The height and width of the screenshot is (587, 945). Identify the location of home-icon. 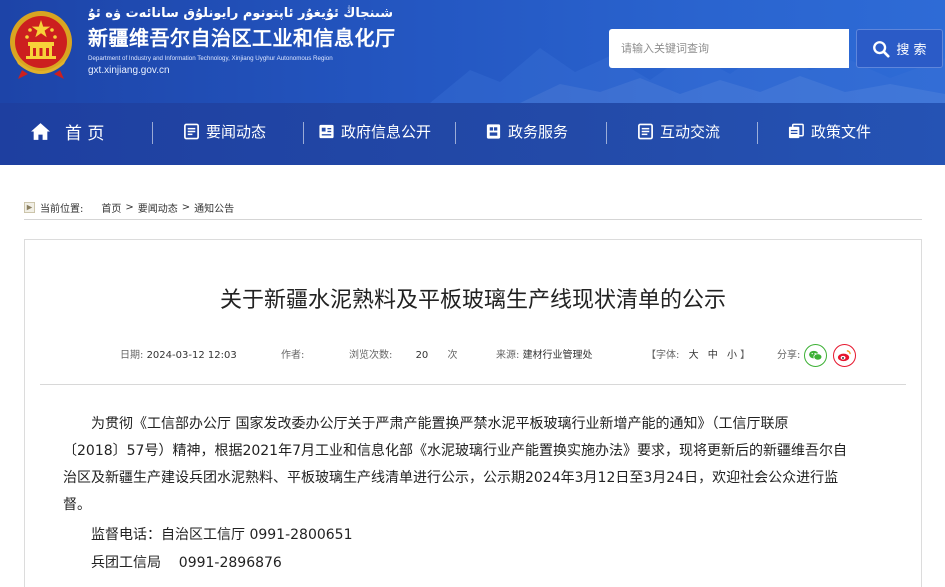
(40, 131).